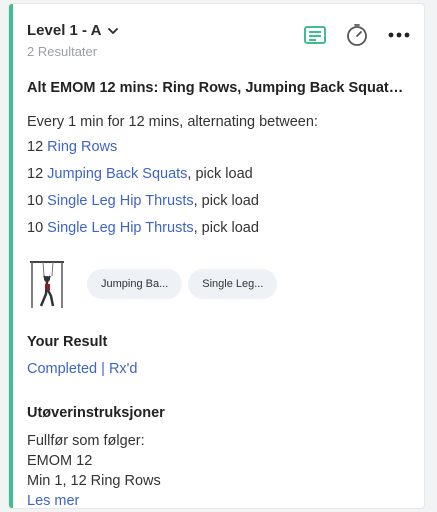 The width and height of the screenshot is (437, 512). Describe the element at coordinates (218, 148) in the screenshot. I see `movement-line: 12 Ring Rows` at that location.